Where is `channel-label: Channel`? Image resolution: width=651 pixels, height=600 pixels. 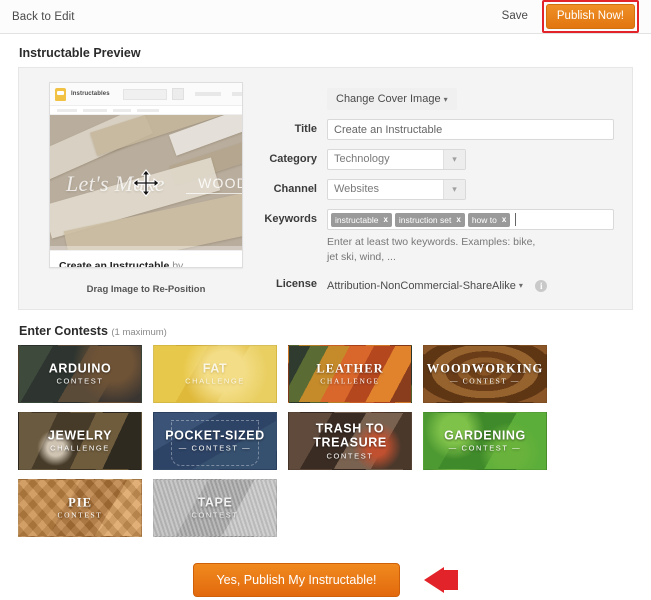
channel-label: Channel is located at coordinates (295, 189).